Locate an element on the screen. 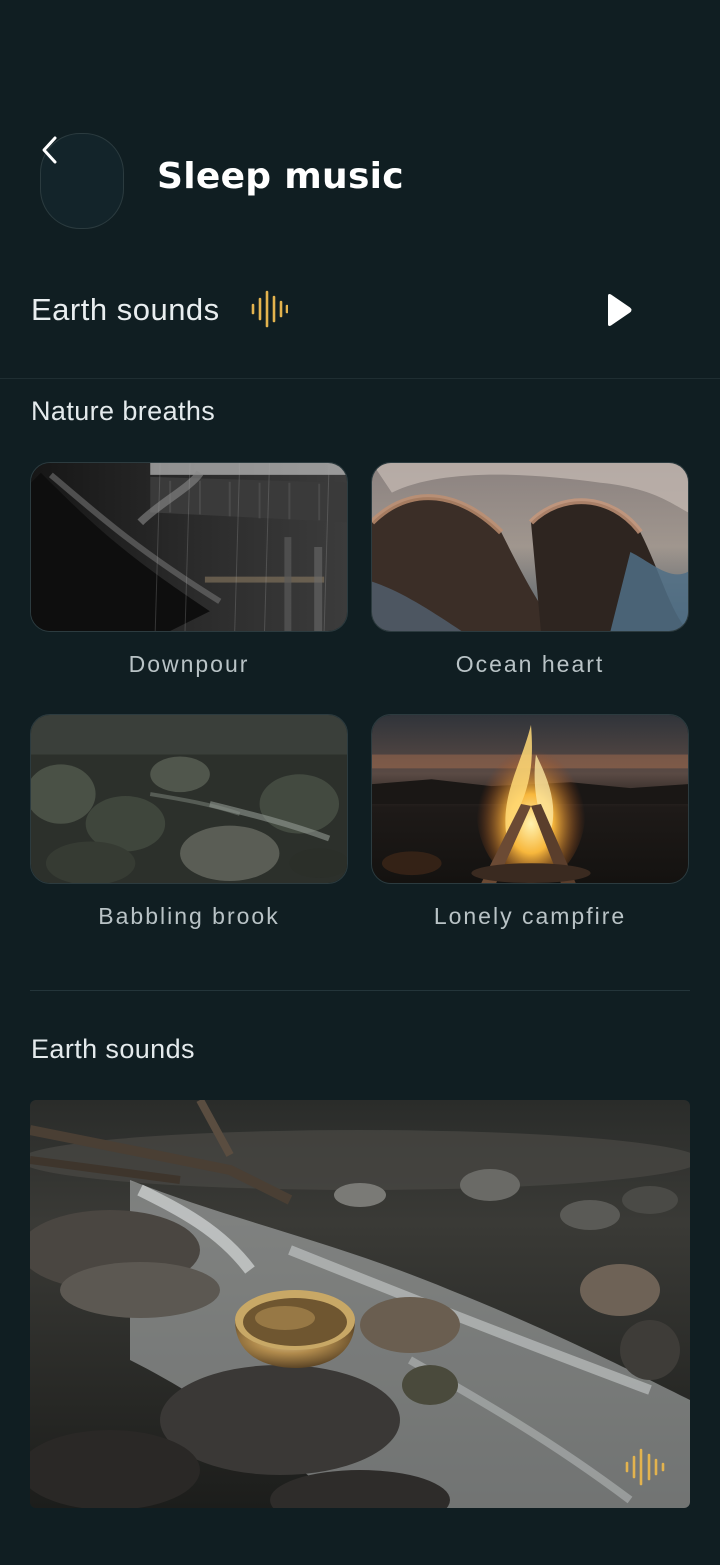 This screenshot has width=720, height=1565. card-downpour is located at coordinates (189, 547).